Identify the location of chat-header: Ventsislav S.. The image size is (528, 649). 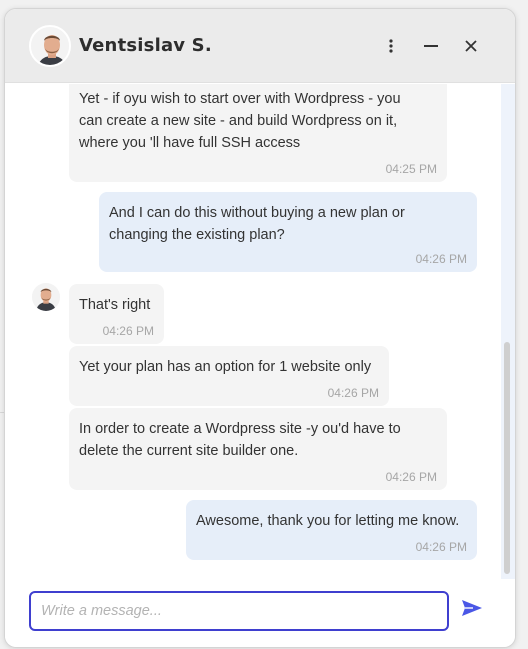
(260, 46).